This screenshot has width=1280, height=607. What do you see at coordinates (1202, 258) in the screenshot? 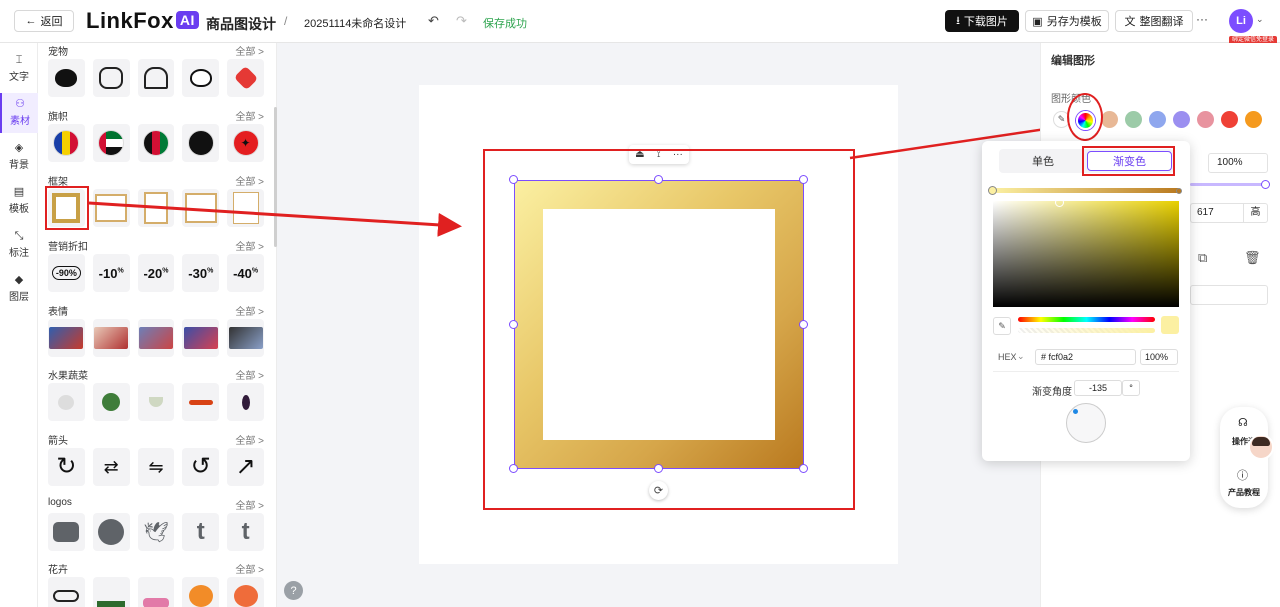
I see `duplicate-icon: ⧉` at bounding box center [1202, 258].